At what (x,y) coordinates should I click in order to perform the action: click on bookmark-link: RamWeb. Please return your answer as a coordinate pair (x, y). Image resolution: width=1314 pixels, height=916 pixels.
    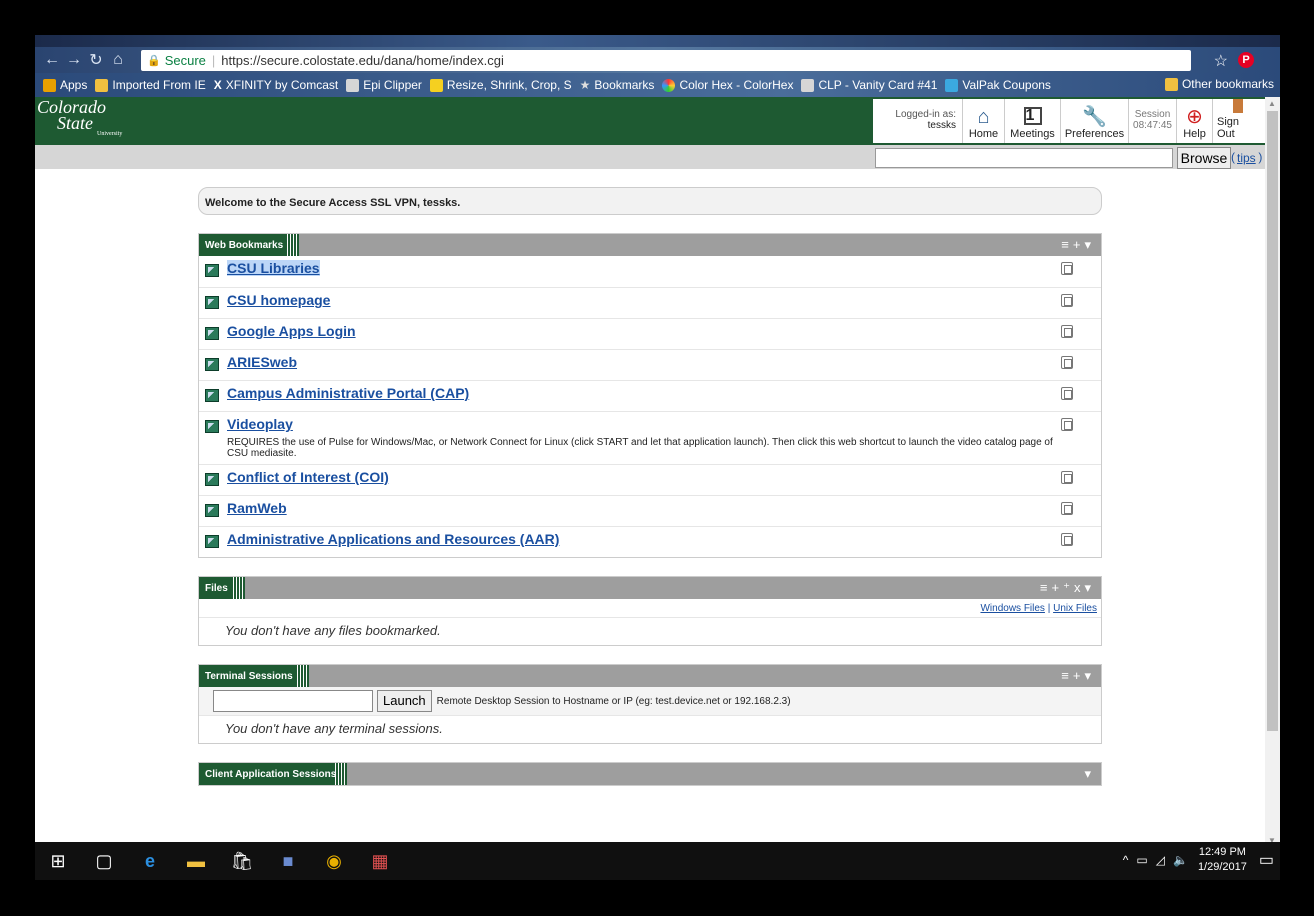
    Looking at the image, I should click on (257, 508).